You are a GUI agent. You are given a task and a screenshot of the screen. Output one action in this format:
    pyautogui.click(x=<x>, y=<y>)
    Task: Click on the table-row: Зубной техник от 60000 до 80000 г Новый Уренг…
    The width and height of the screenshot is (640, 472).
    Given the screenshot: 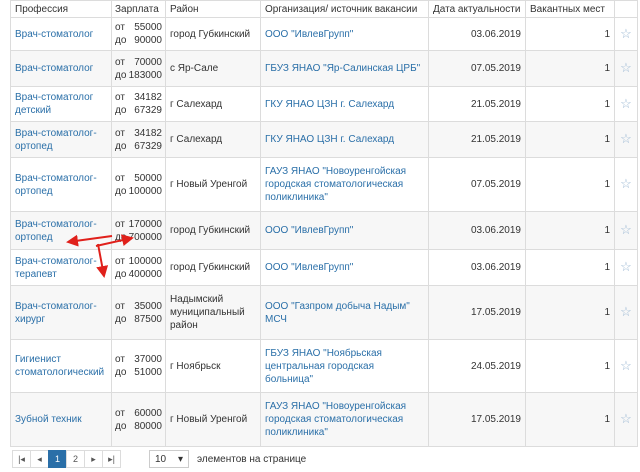 What is the action you would take?
    pyautogui.click(x=324, y=419)
    